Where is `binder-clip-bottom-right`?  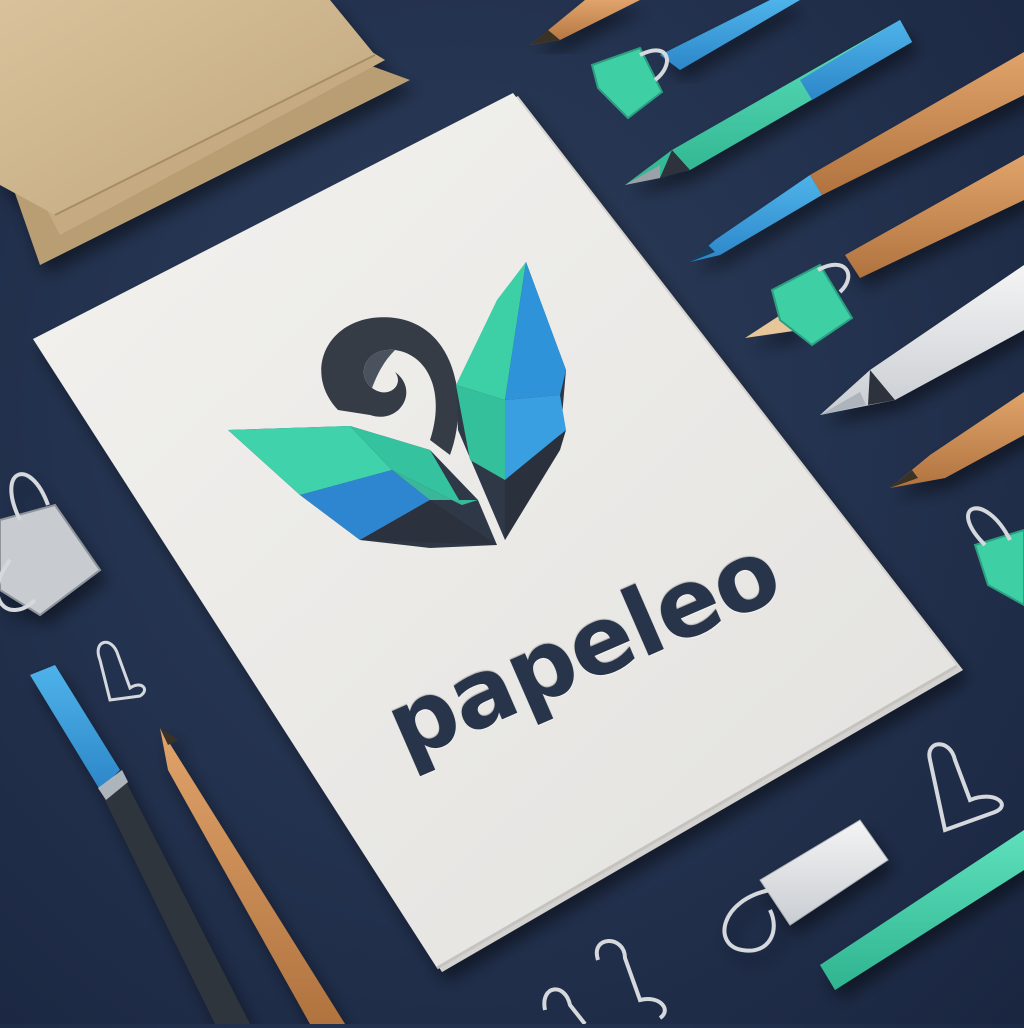
binder-clip-bottom-right is located at coordinates (965, 787).